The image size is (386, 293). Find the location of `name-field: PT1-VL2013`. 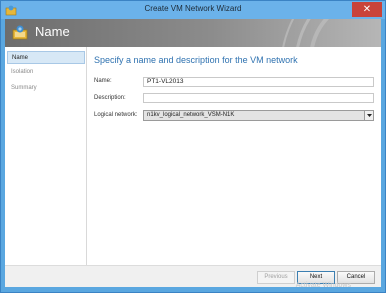

name-field: PT1-VL2013 is located at coordinates (258, 82).